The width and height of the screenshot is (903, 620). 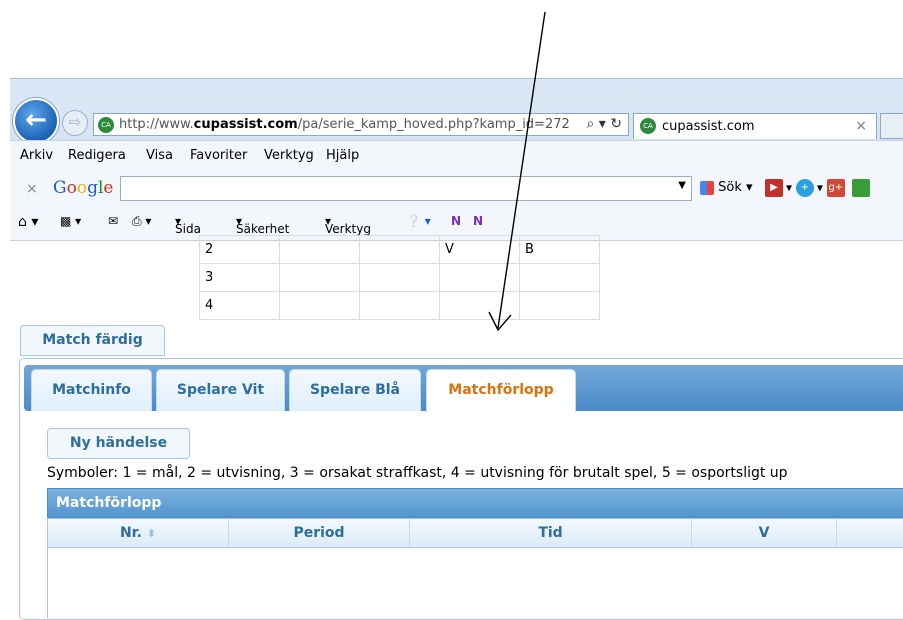 I want to click on tab-spelare-bla: Spelare Blå, so click(x=355, y=390).